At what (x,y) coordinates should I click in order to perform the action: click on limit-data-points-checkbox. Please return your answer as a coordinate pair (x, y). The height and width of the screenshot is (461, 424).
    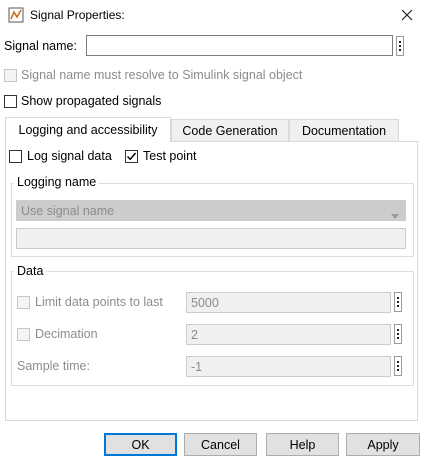
    Looking at the image, I should click on (23, 302).